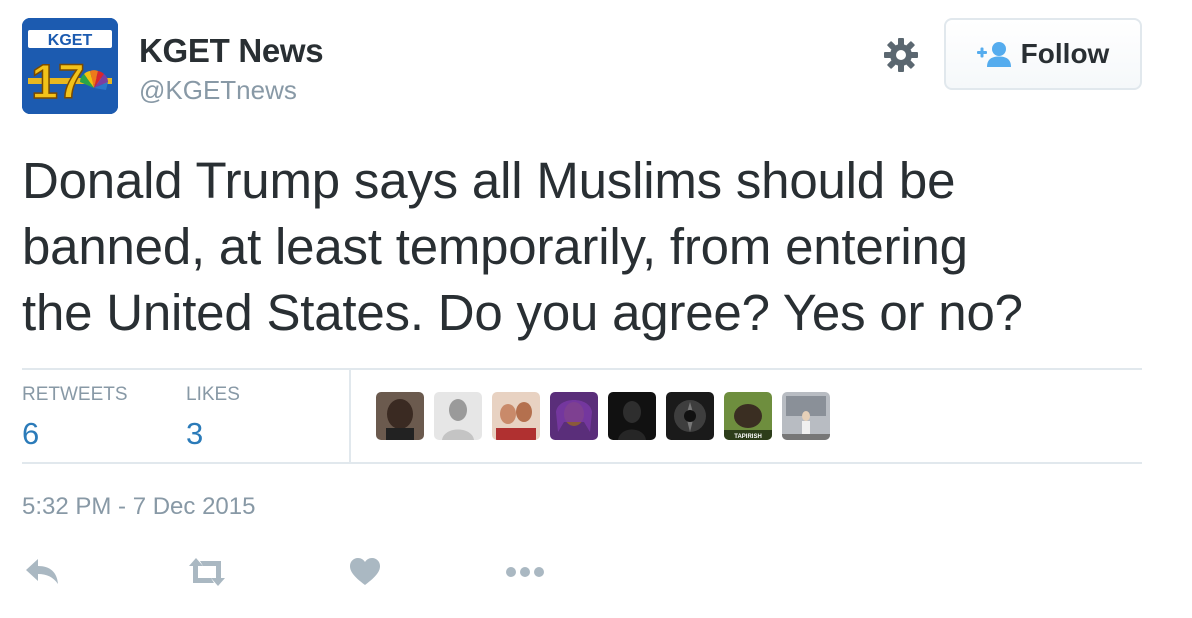 The height and width of the screenshot is (618, 1192). I want to click on follow-button: Follow, so click(1043, 54).